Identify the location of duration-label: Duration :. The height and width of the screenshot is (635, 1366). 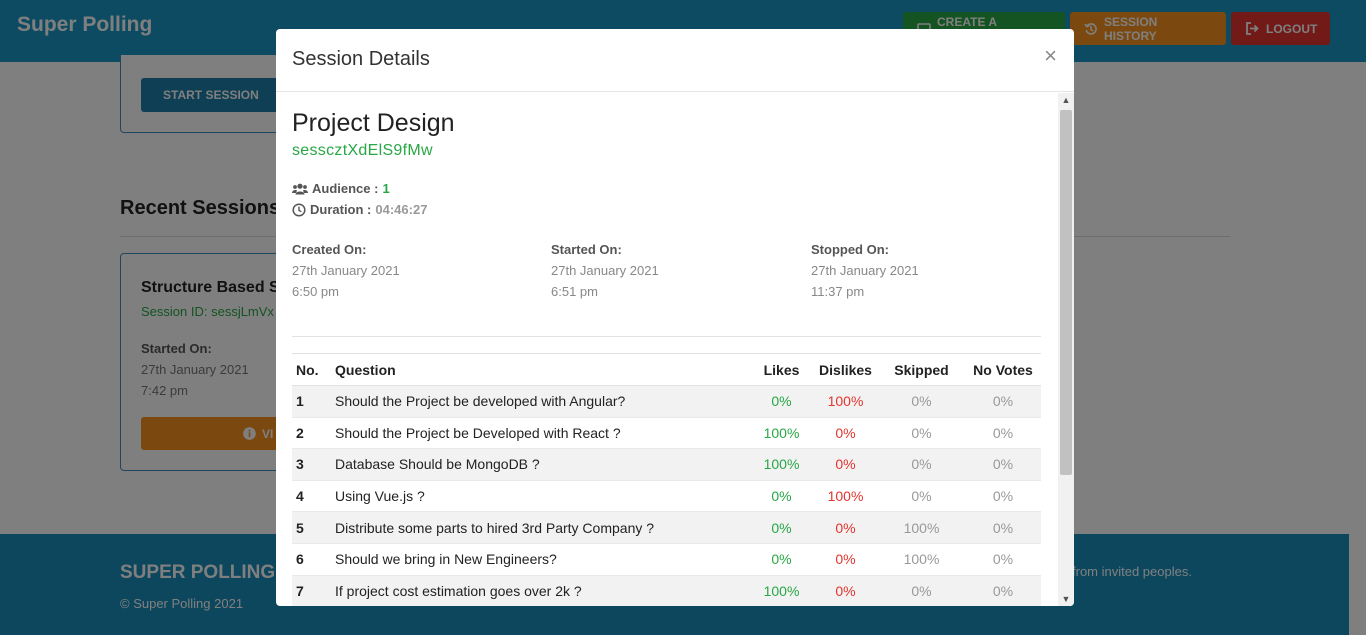
(341, 209).